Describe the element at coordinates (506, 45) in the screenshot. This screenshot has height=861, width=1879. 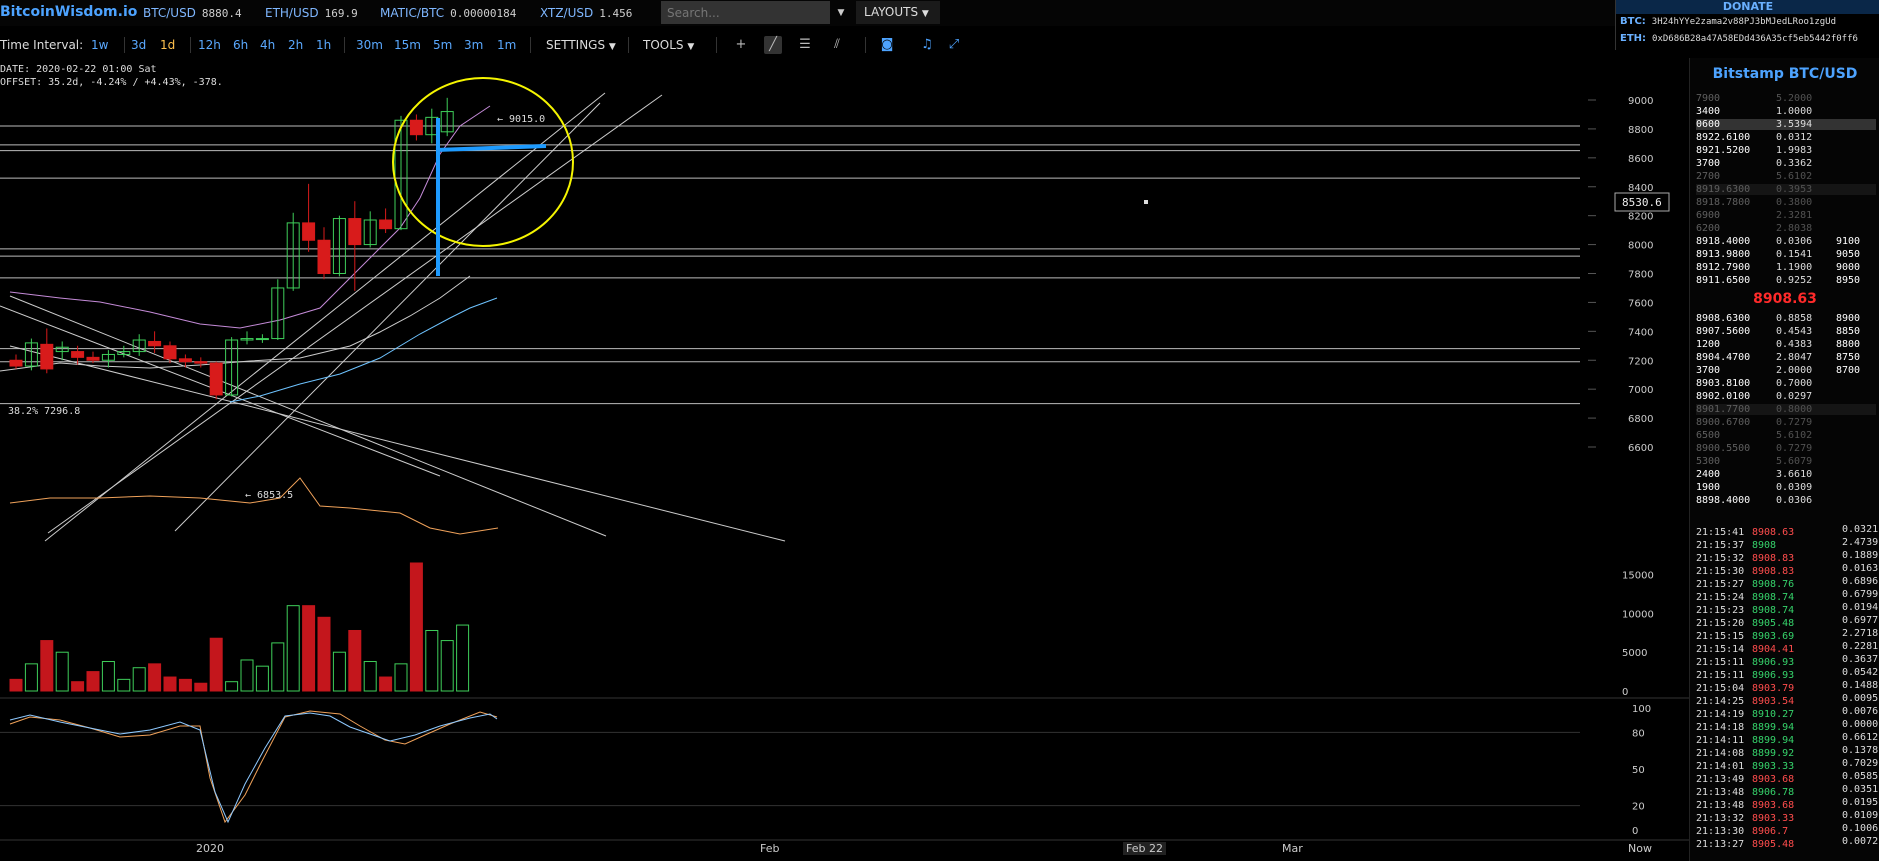
I see `interval-1m: 1m` at that location.